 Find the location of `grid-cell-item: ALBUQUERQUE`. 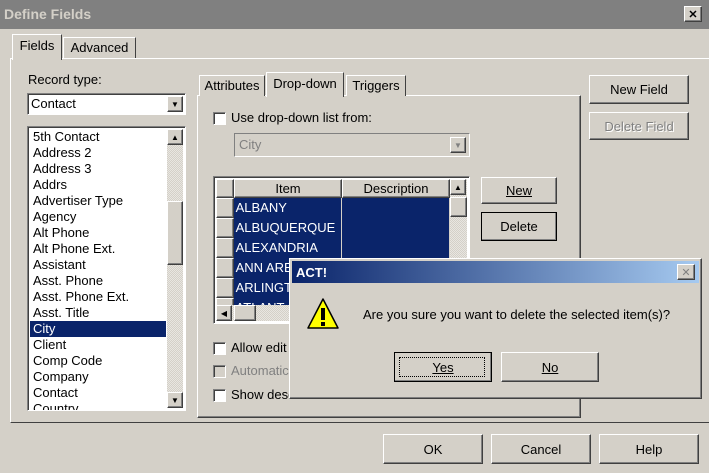

grid-cell-item: ALBUQUERQUE is located at coordinates (287, 228).